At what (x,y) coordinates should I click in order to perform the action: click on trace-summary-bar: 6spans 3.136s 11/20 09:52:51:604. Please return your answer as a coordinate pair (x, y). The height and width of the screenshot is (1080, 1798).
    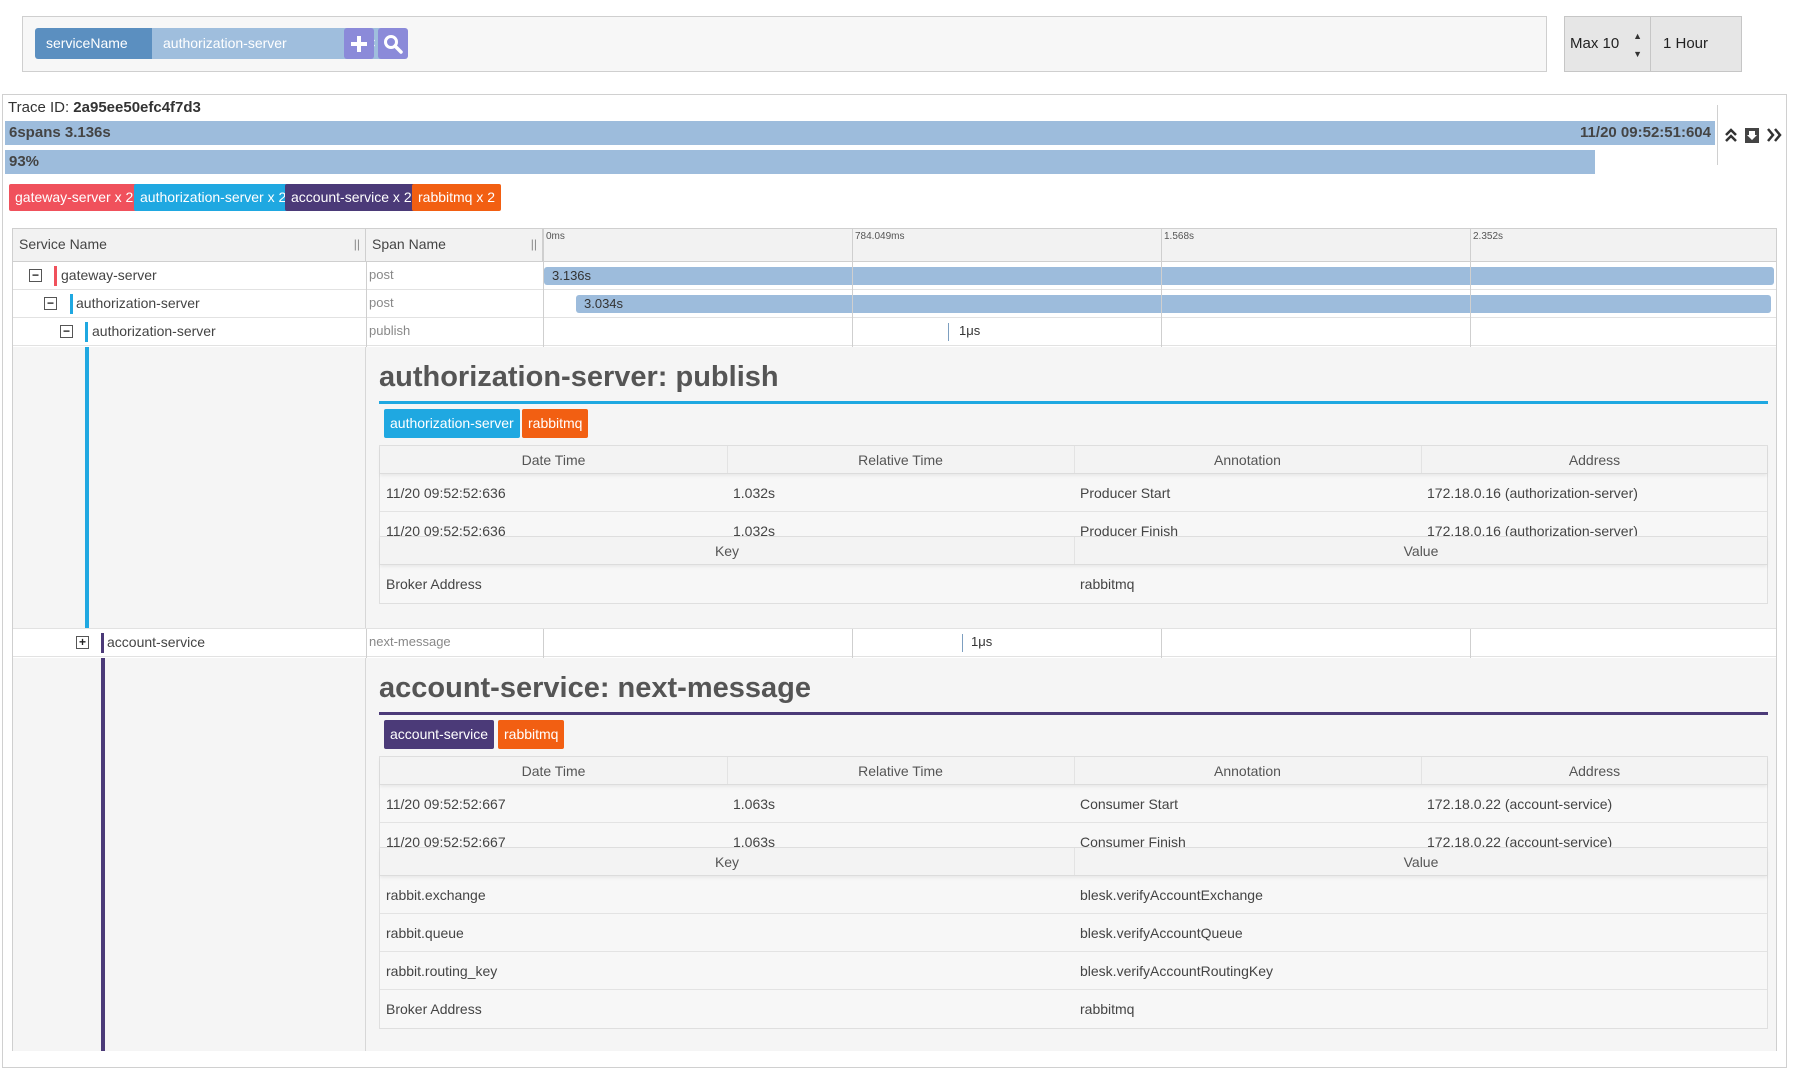
    Looking at the image, I should click on (860, 133).